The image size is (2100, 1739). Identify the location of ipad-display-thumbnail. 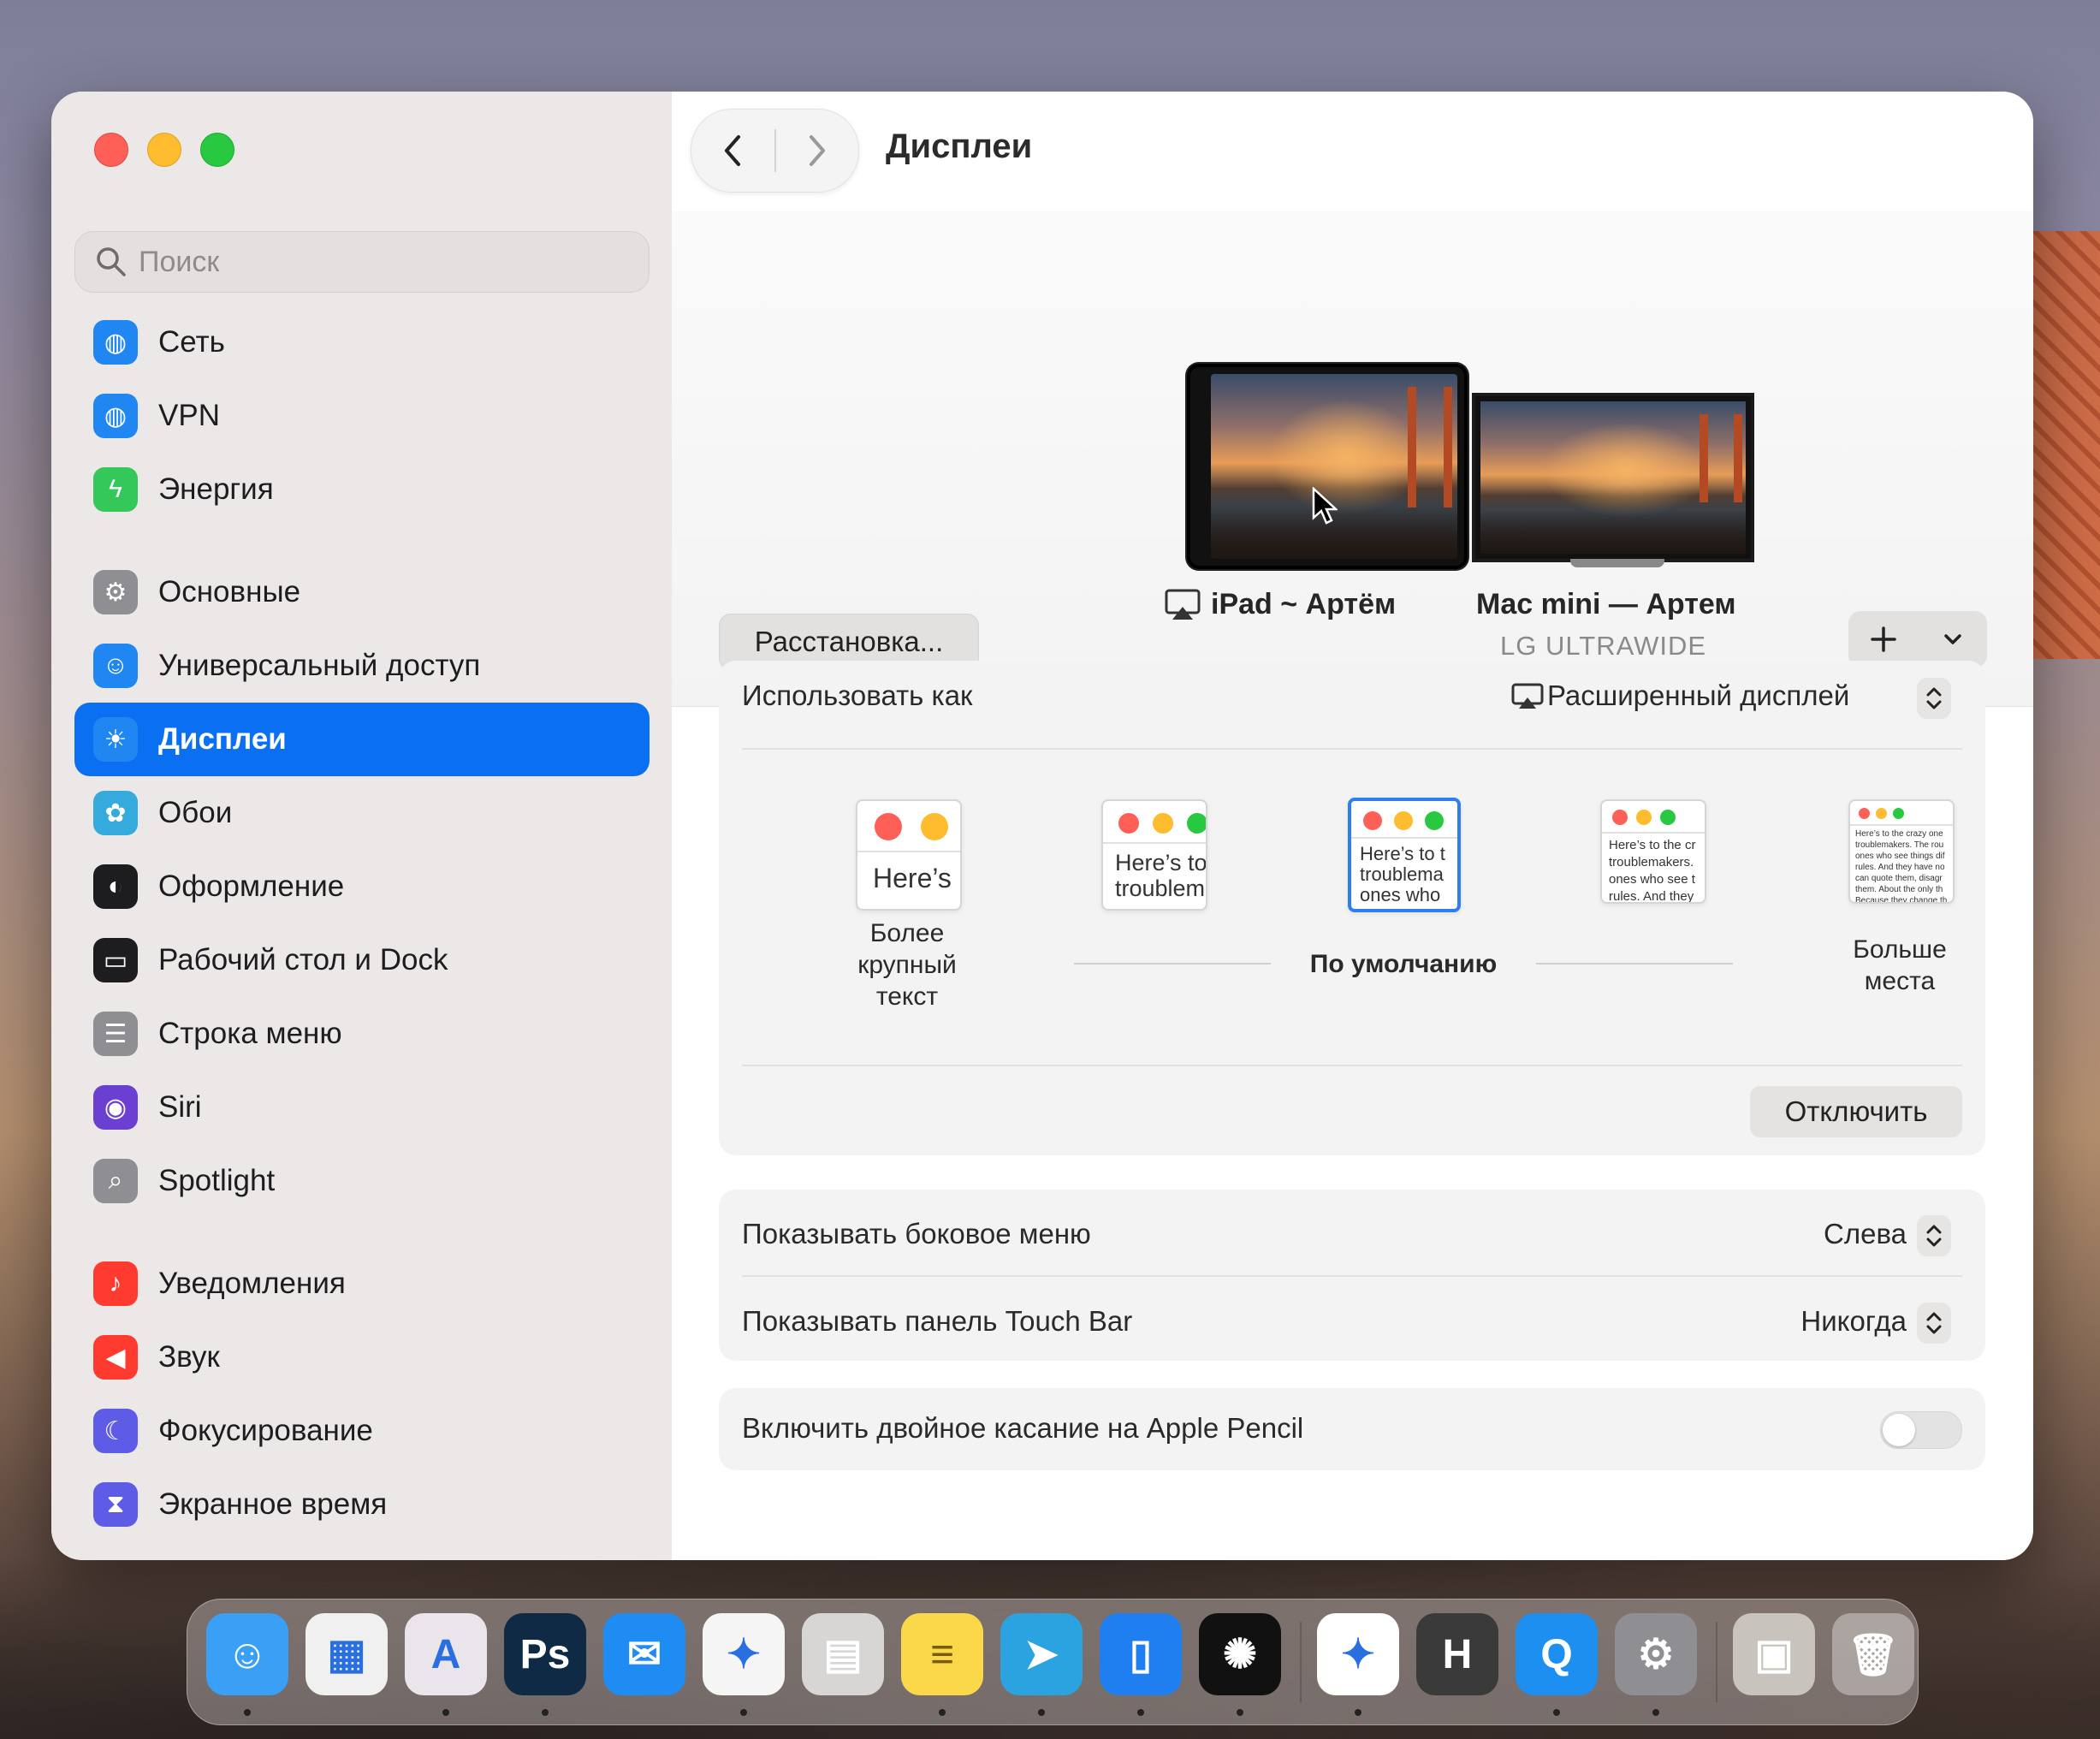
(1327, 467).